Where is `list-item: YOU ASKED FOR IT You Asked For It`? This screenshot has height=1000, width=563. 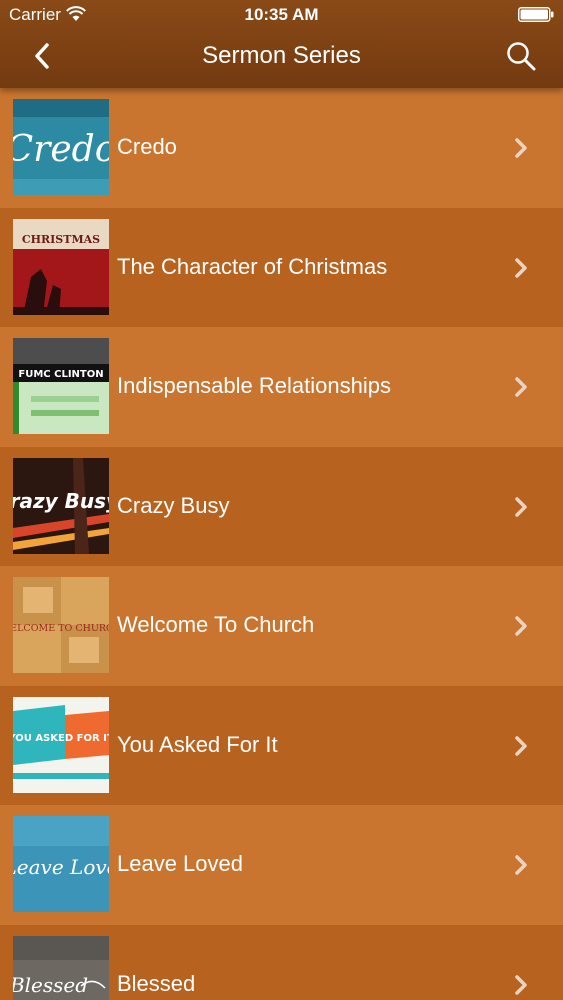
list-item: YOU ASKED FOR IT You Asked For It is located at coordinates (281, 745).